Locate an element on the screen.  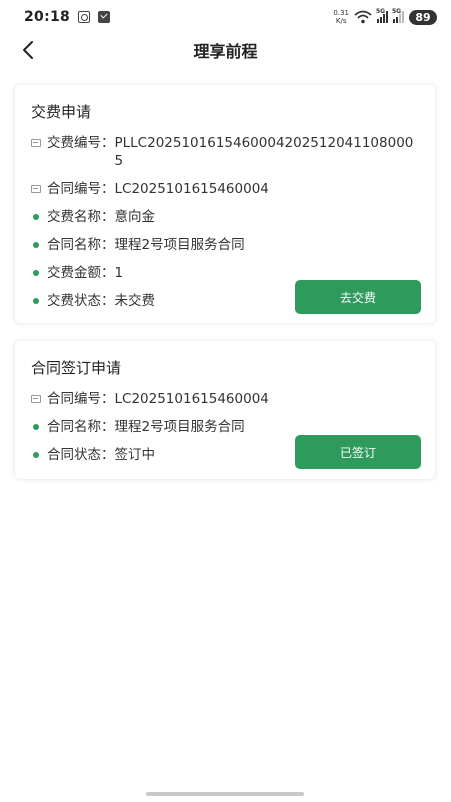
page-title: 理享前程 is located at coordinates (225, 51).